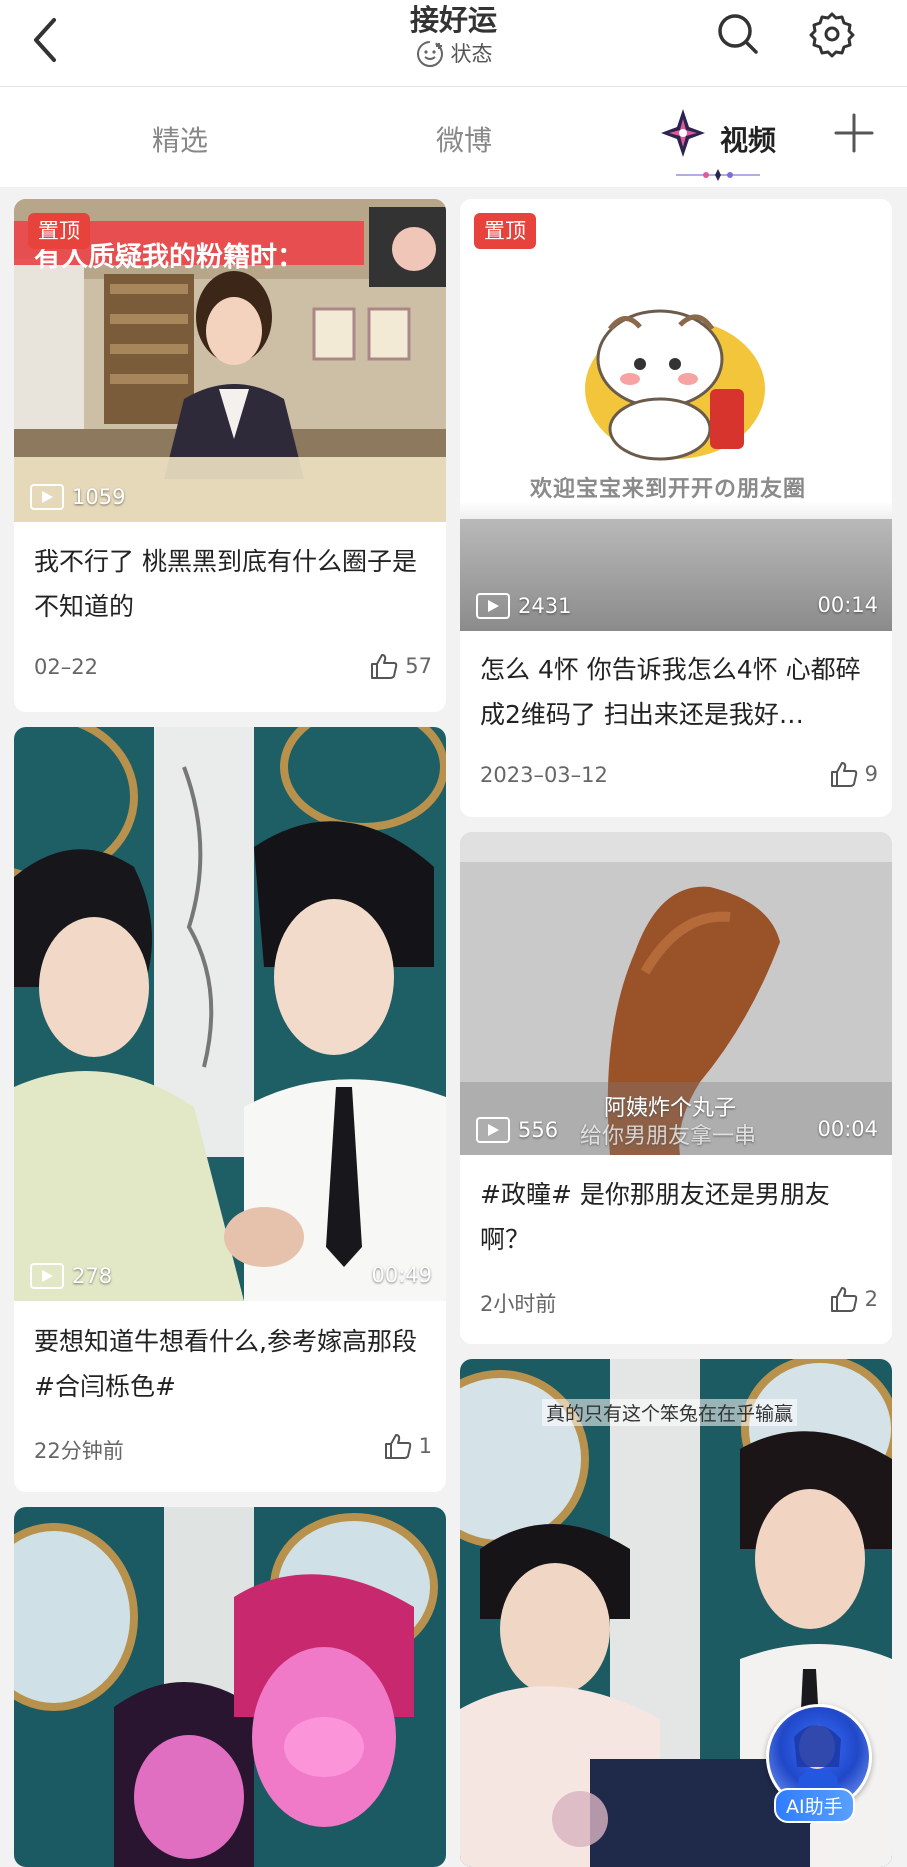  Describe the element at coordinates (517, 1130) in the screenshot. I see `play-count: 556` at that location.